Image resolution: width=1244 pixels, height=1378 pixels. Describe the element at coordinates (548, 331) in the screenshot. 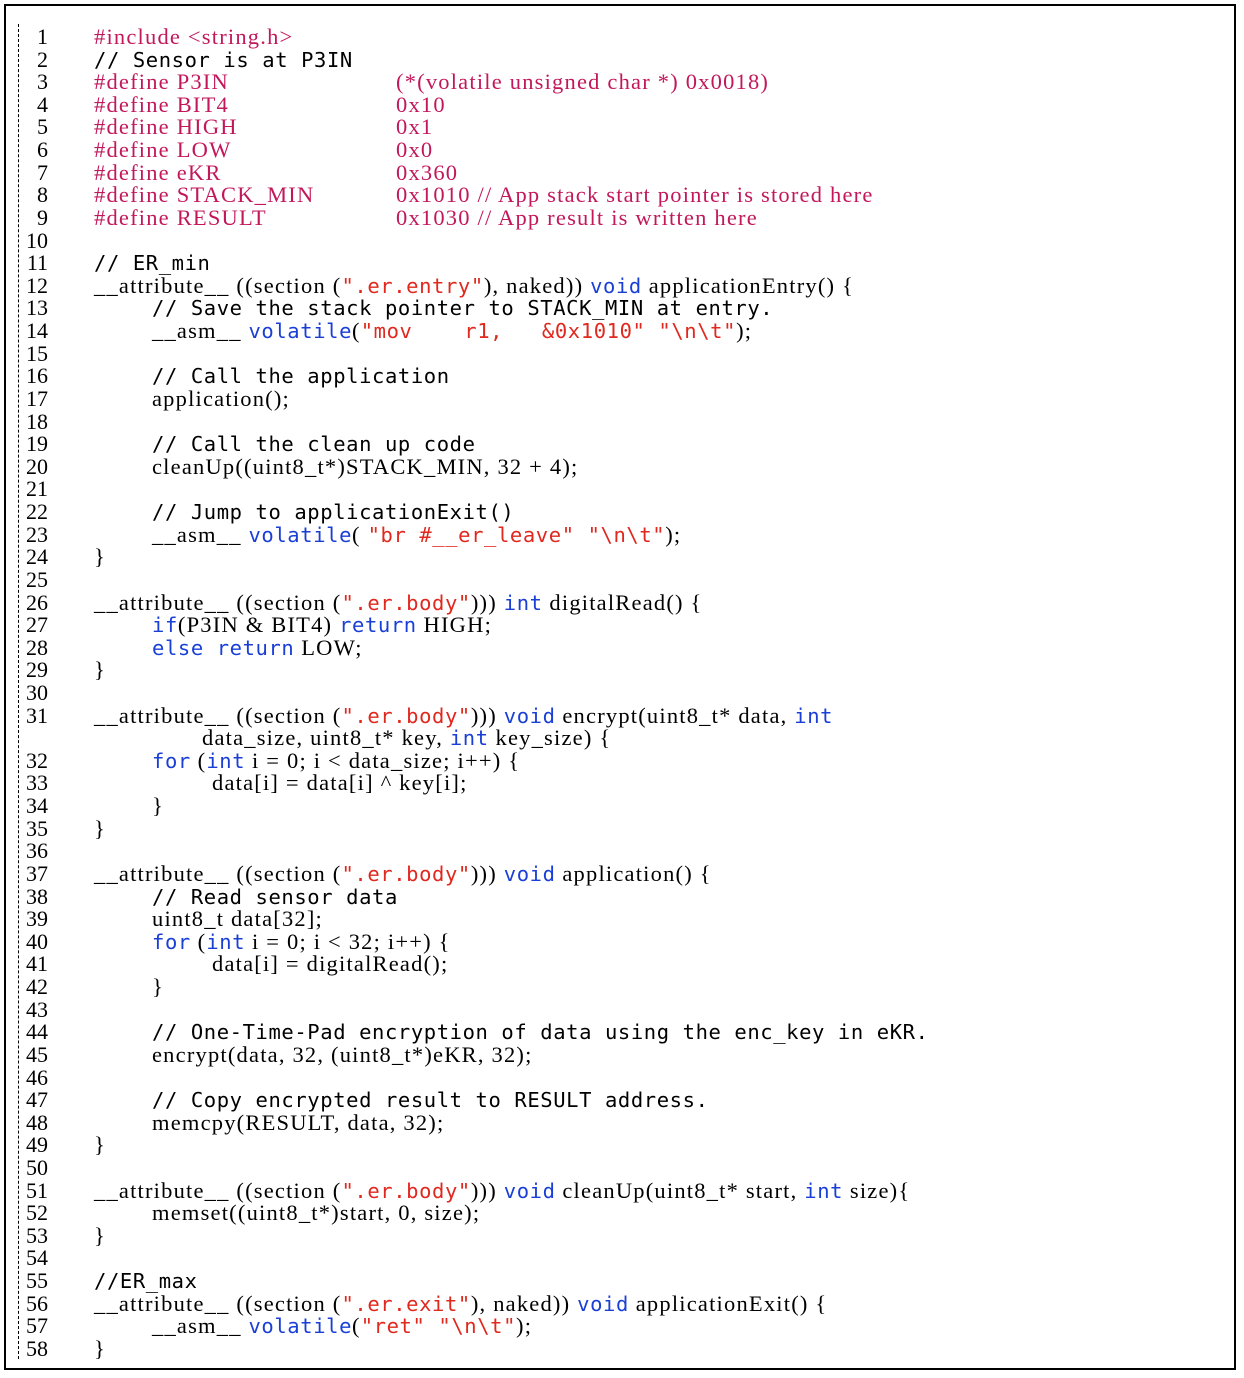

I see `code-token-st: "mov r1, &0x1010" "\n\t"` at that location.